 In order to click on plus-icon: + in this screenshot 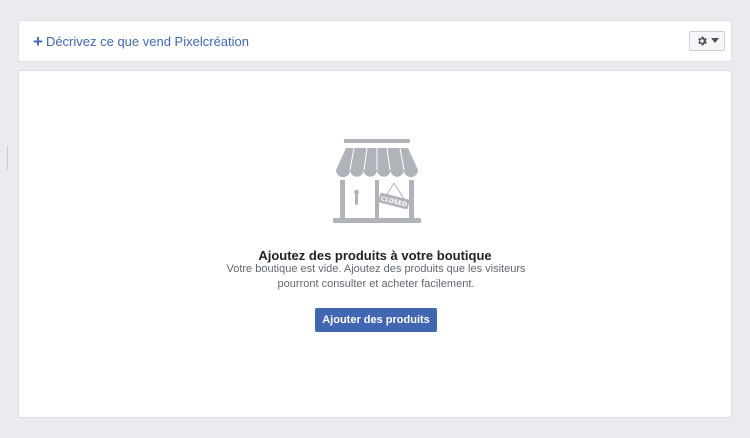, I will do `click(38, 41)`.